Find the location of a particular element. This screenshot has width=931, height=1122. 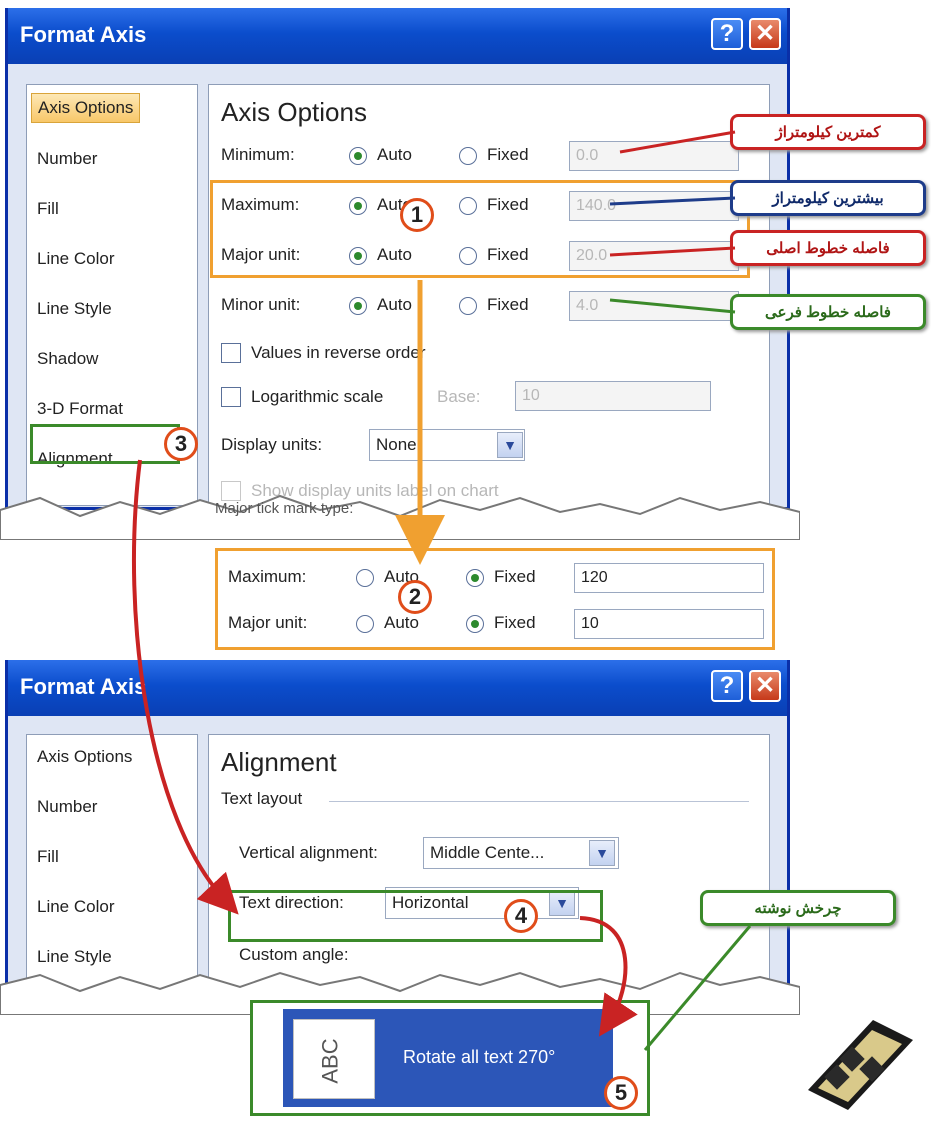

film-reel-icon is located at coordinates (858, 1060).